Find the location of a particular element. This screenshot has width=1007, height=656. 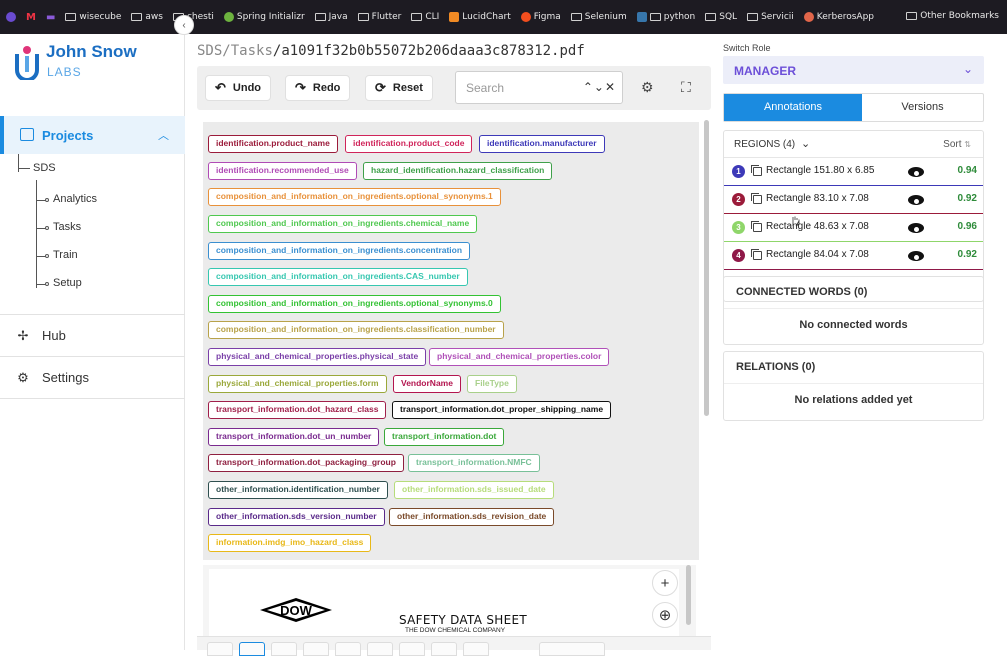

bookmark-java: Java is located at coordinates (331, 17).